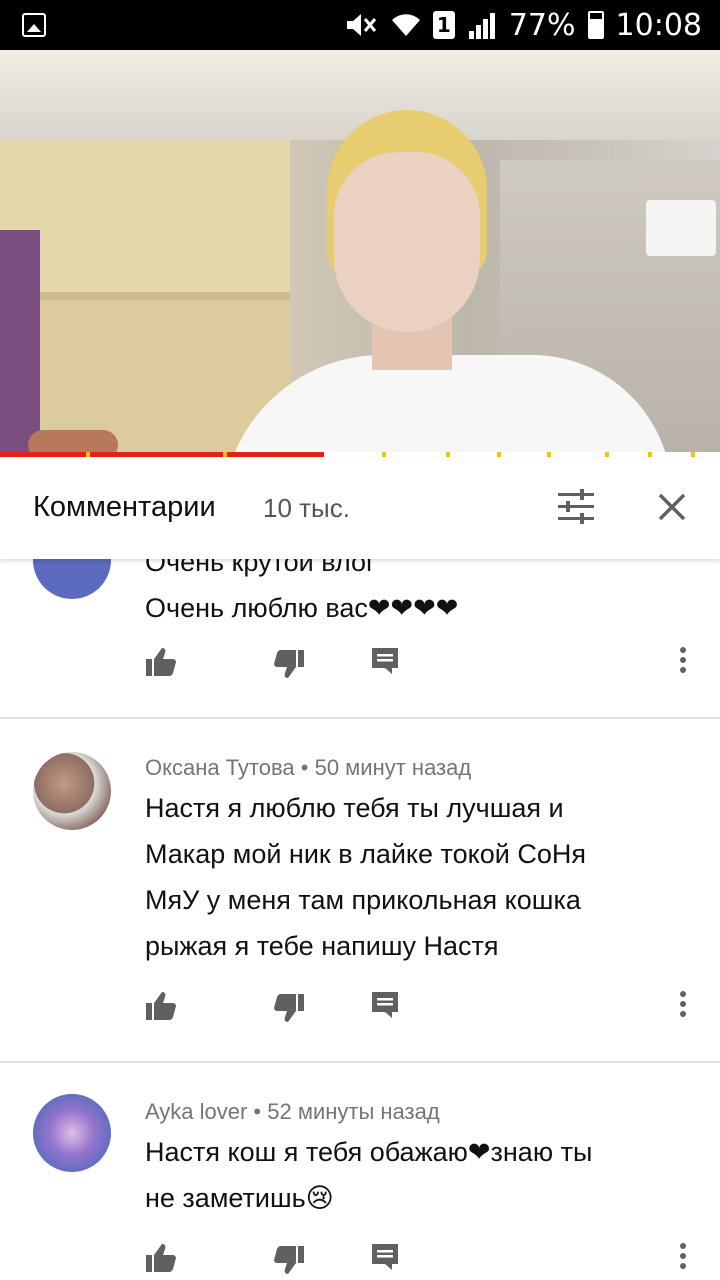 This screenshot has height=1280, width=720. What do you see at coordinates (658, 25) in the screenshot?
I see `clock: 10:08` at bounding box center [658, 25].